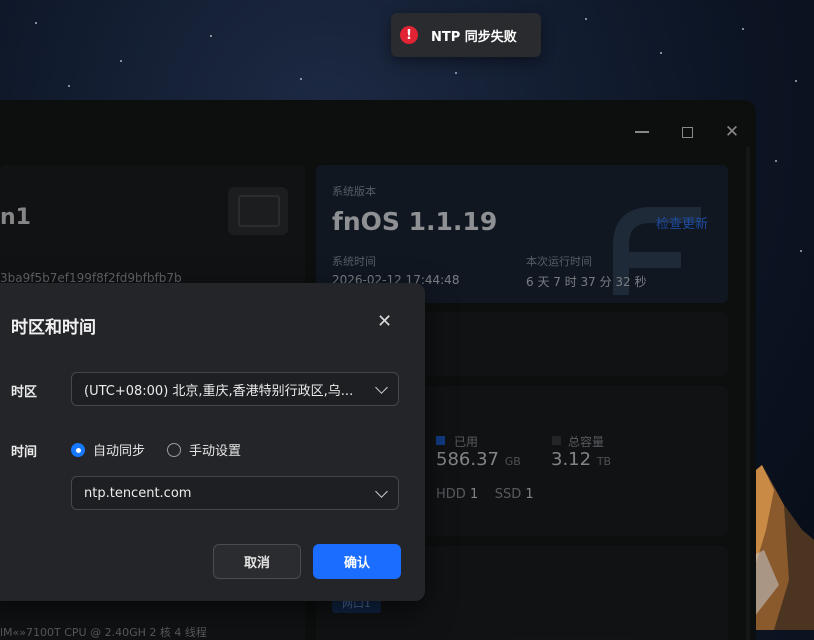 This screenshot has width=814, height=640. What do you see at coordinates (138, 493) in the screenshot?
I see `ntp-server-value: ntp.tencent.com` at bounding box center [138, 493].